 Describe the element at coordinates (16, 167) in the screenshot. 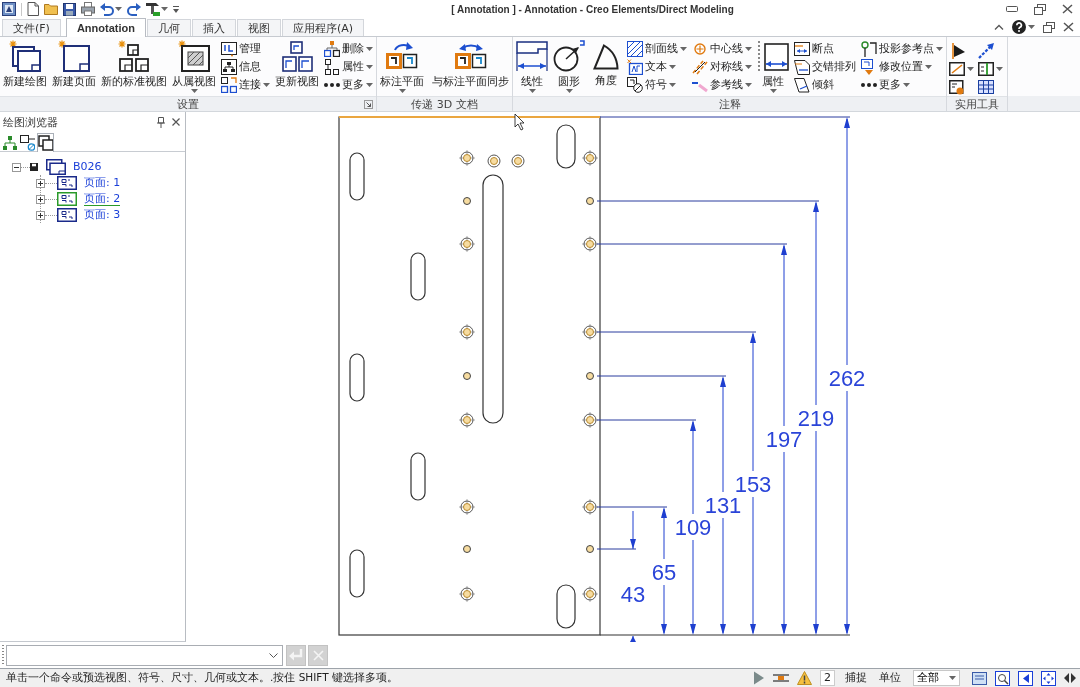

I see `collapse-icon` at that location.